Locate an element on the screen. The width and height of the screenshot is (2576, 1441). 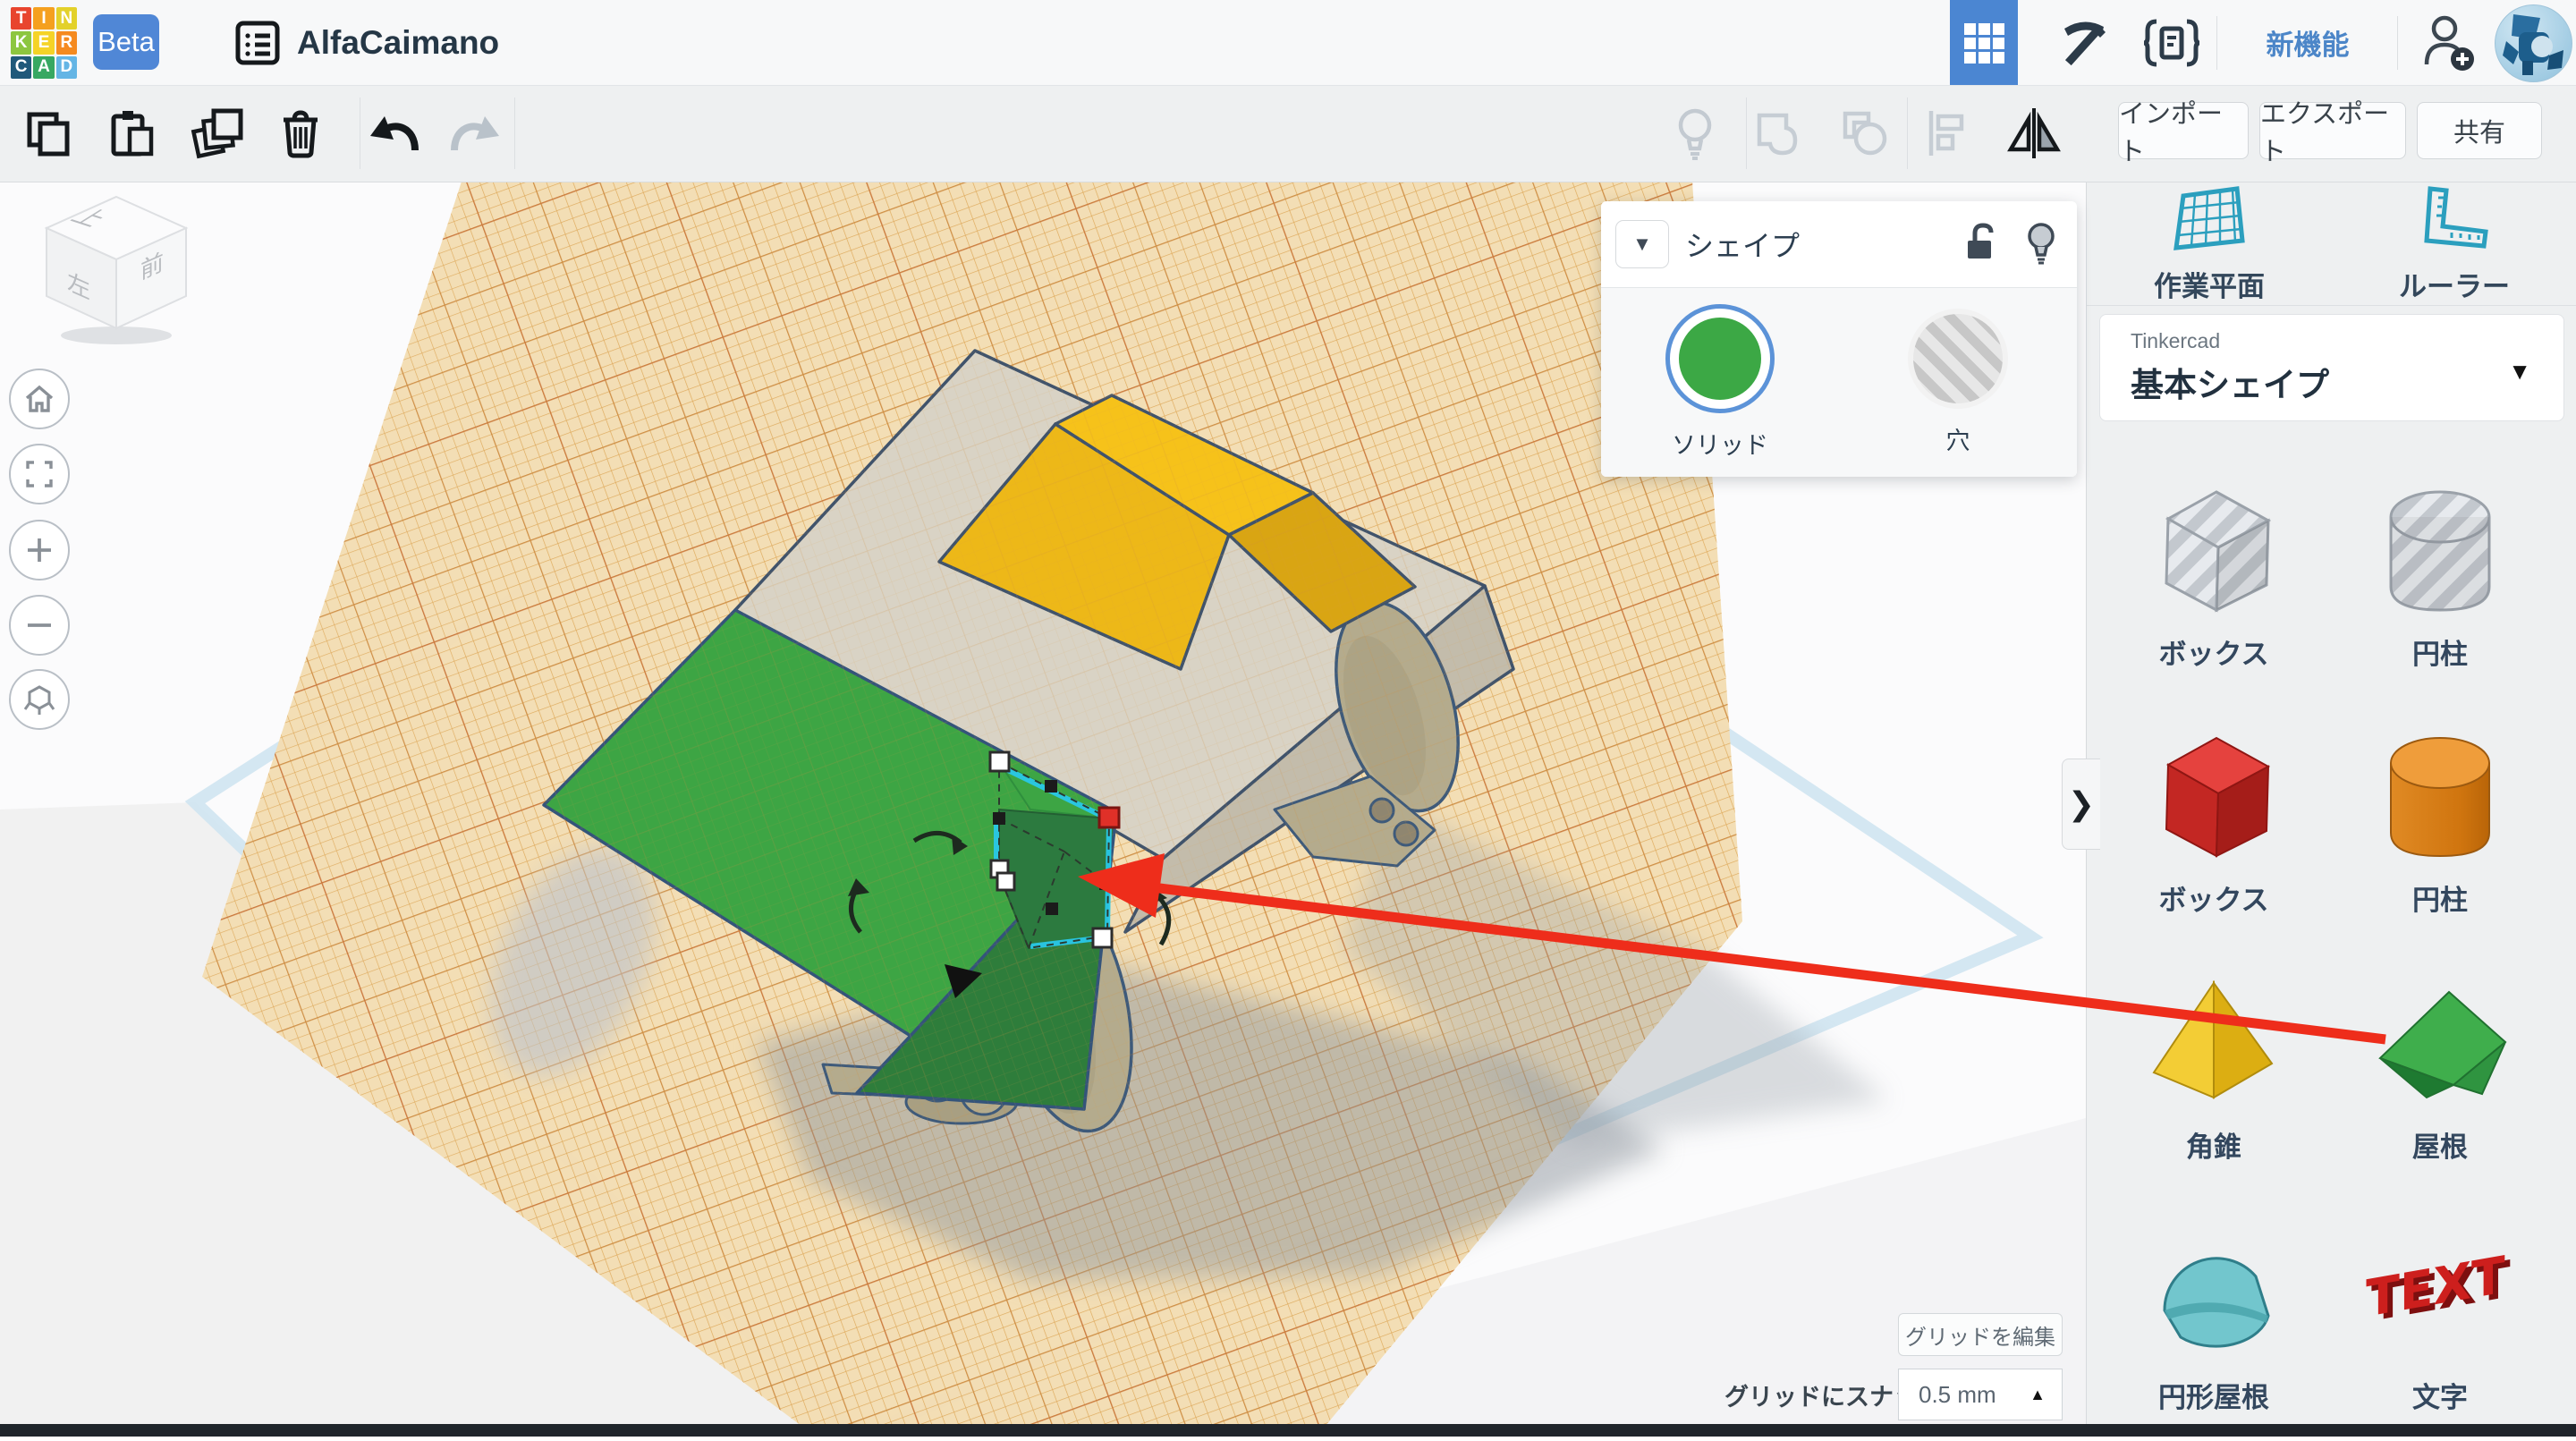
home-view-button is located at coordinates (39, 399).